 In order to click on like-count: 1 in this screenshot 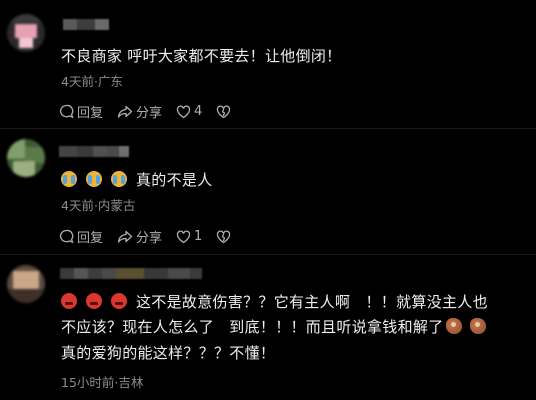, I will do `click(198, 236)`.